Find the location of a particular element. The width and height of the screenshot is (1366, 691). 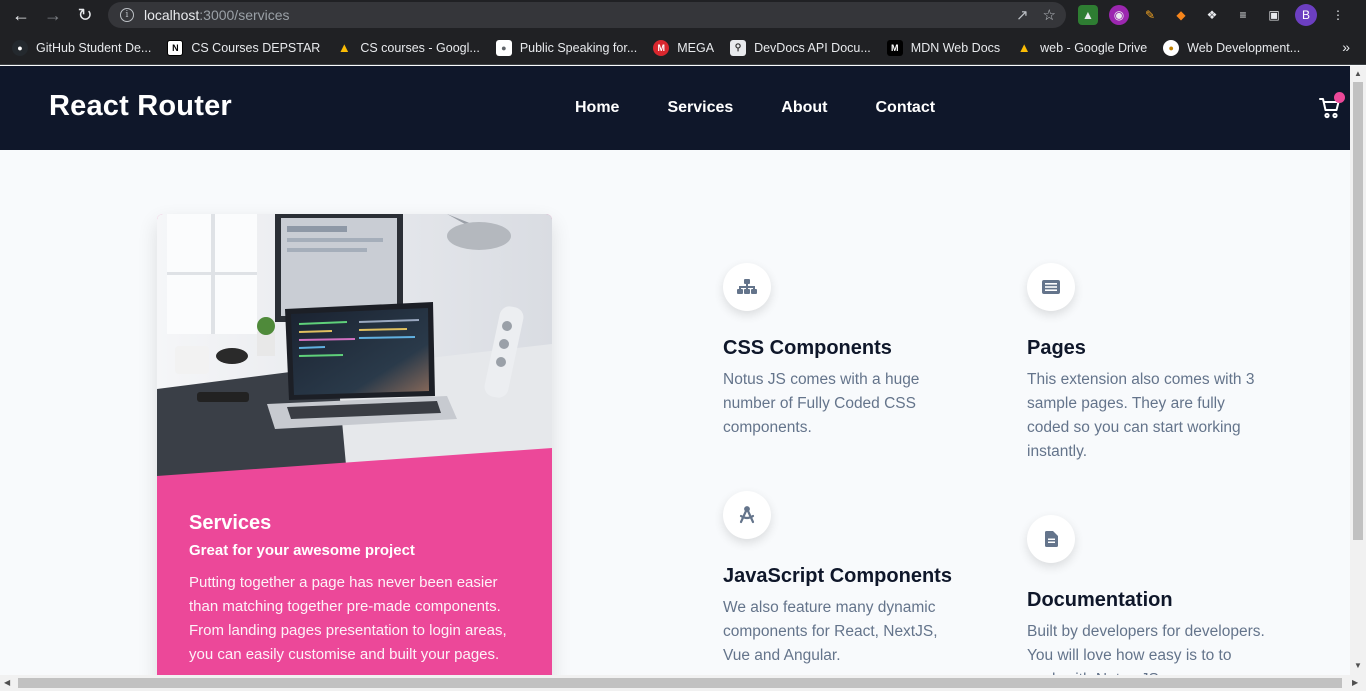

bookmark-star-icon: ☆ is located at coordinates (1049, 15).